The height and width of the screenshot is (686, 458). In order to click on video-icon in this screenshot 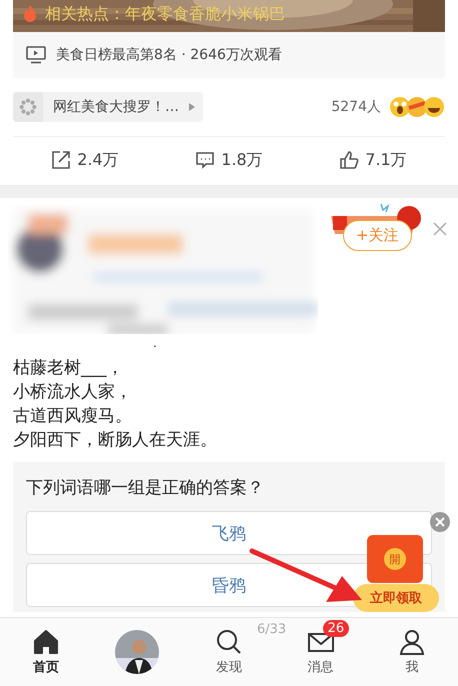, I will do `click(36, 55)`.